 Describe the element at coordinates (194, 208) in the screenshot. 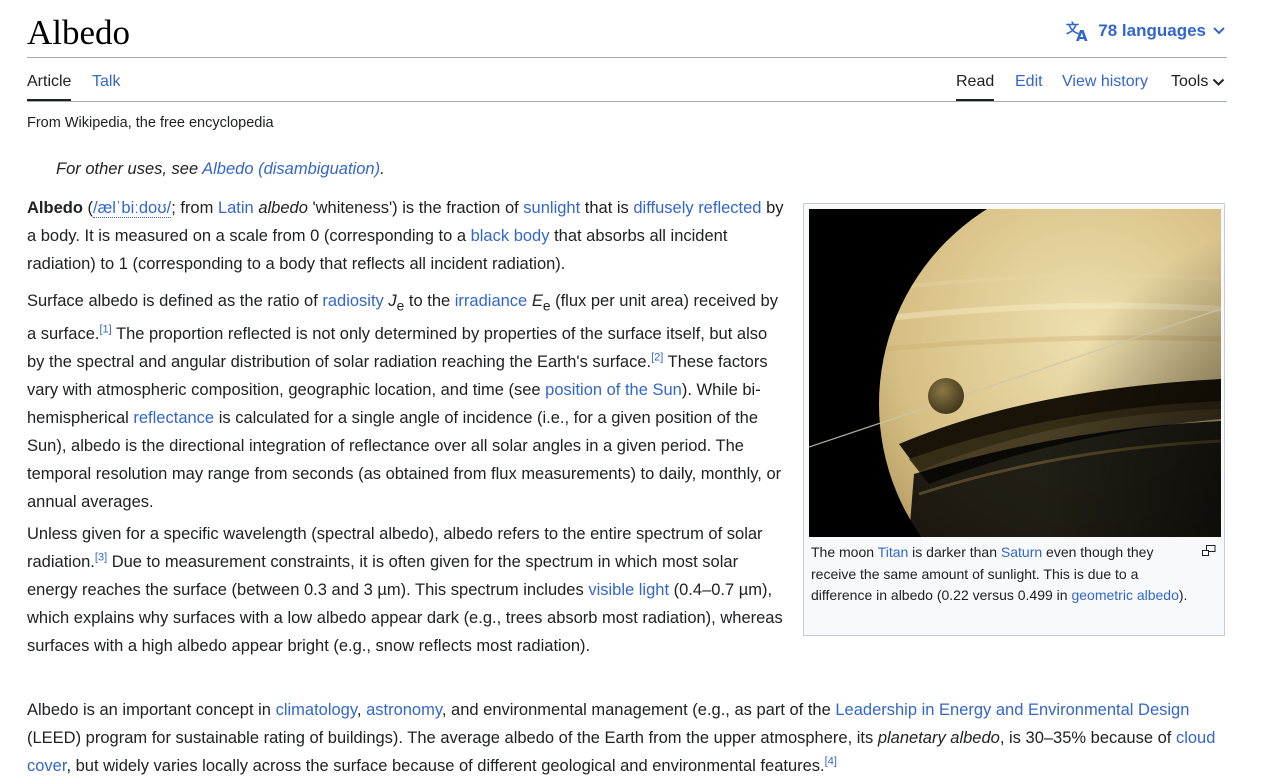

I see `text: ; from` at that location.